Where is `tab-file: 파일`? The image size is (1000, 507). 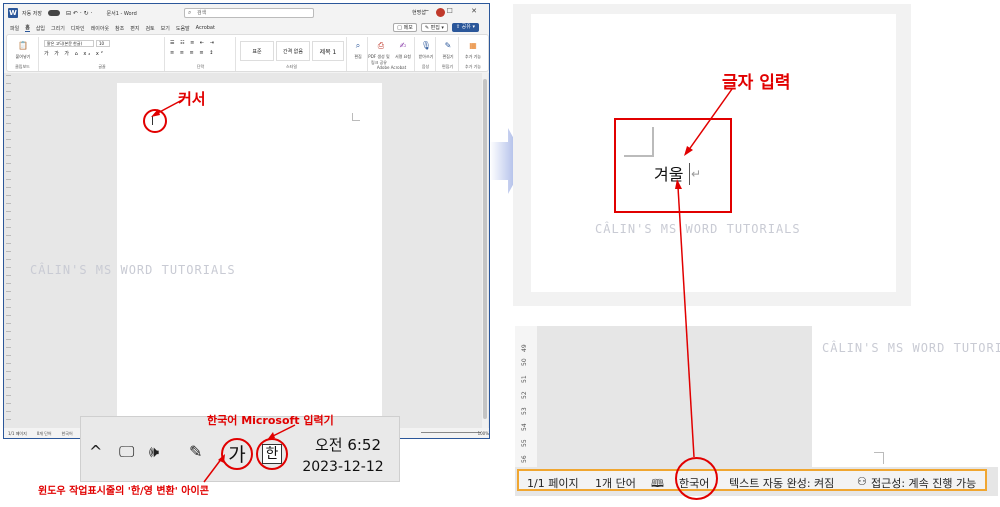
tab-file: 파일 is located at coordinates (14, 28).